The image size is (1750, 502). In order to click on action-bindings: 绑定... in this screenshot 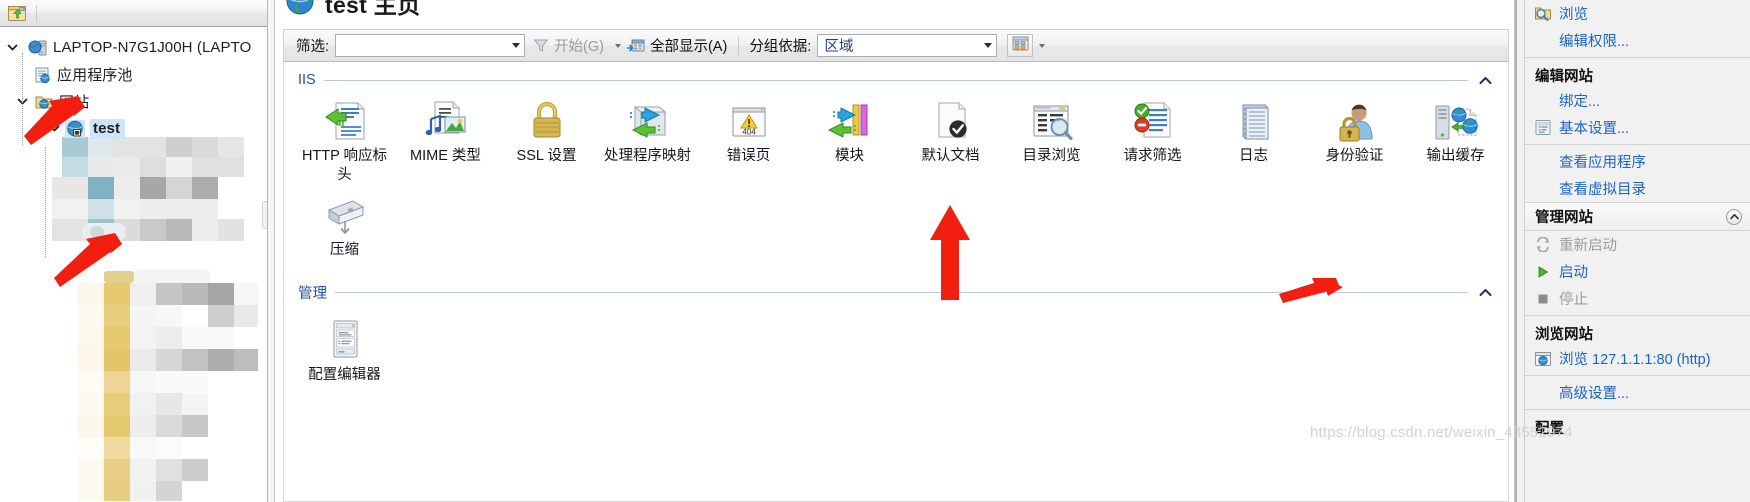, I will do `click(1637, 100)`.